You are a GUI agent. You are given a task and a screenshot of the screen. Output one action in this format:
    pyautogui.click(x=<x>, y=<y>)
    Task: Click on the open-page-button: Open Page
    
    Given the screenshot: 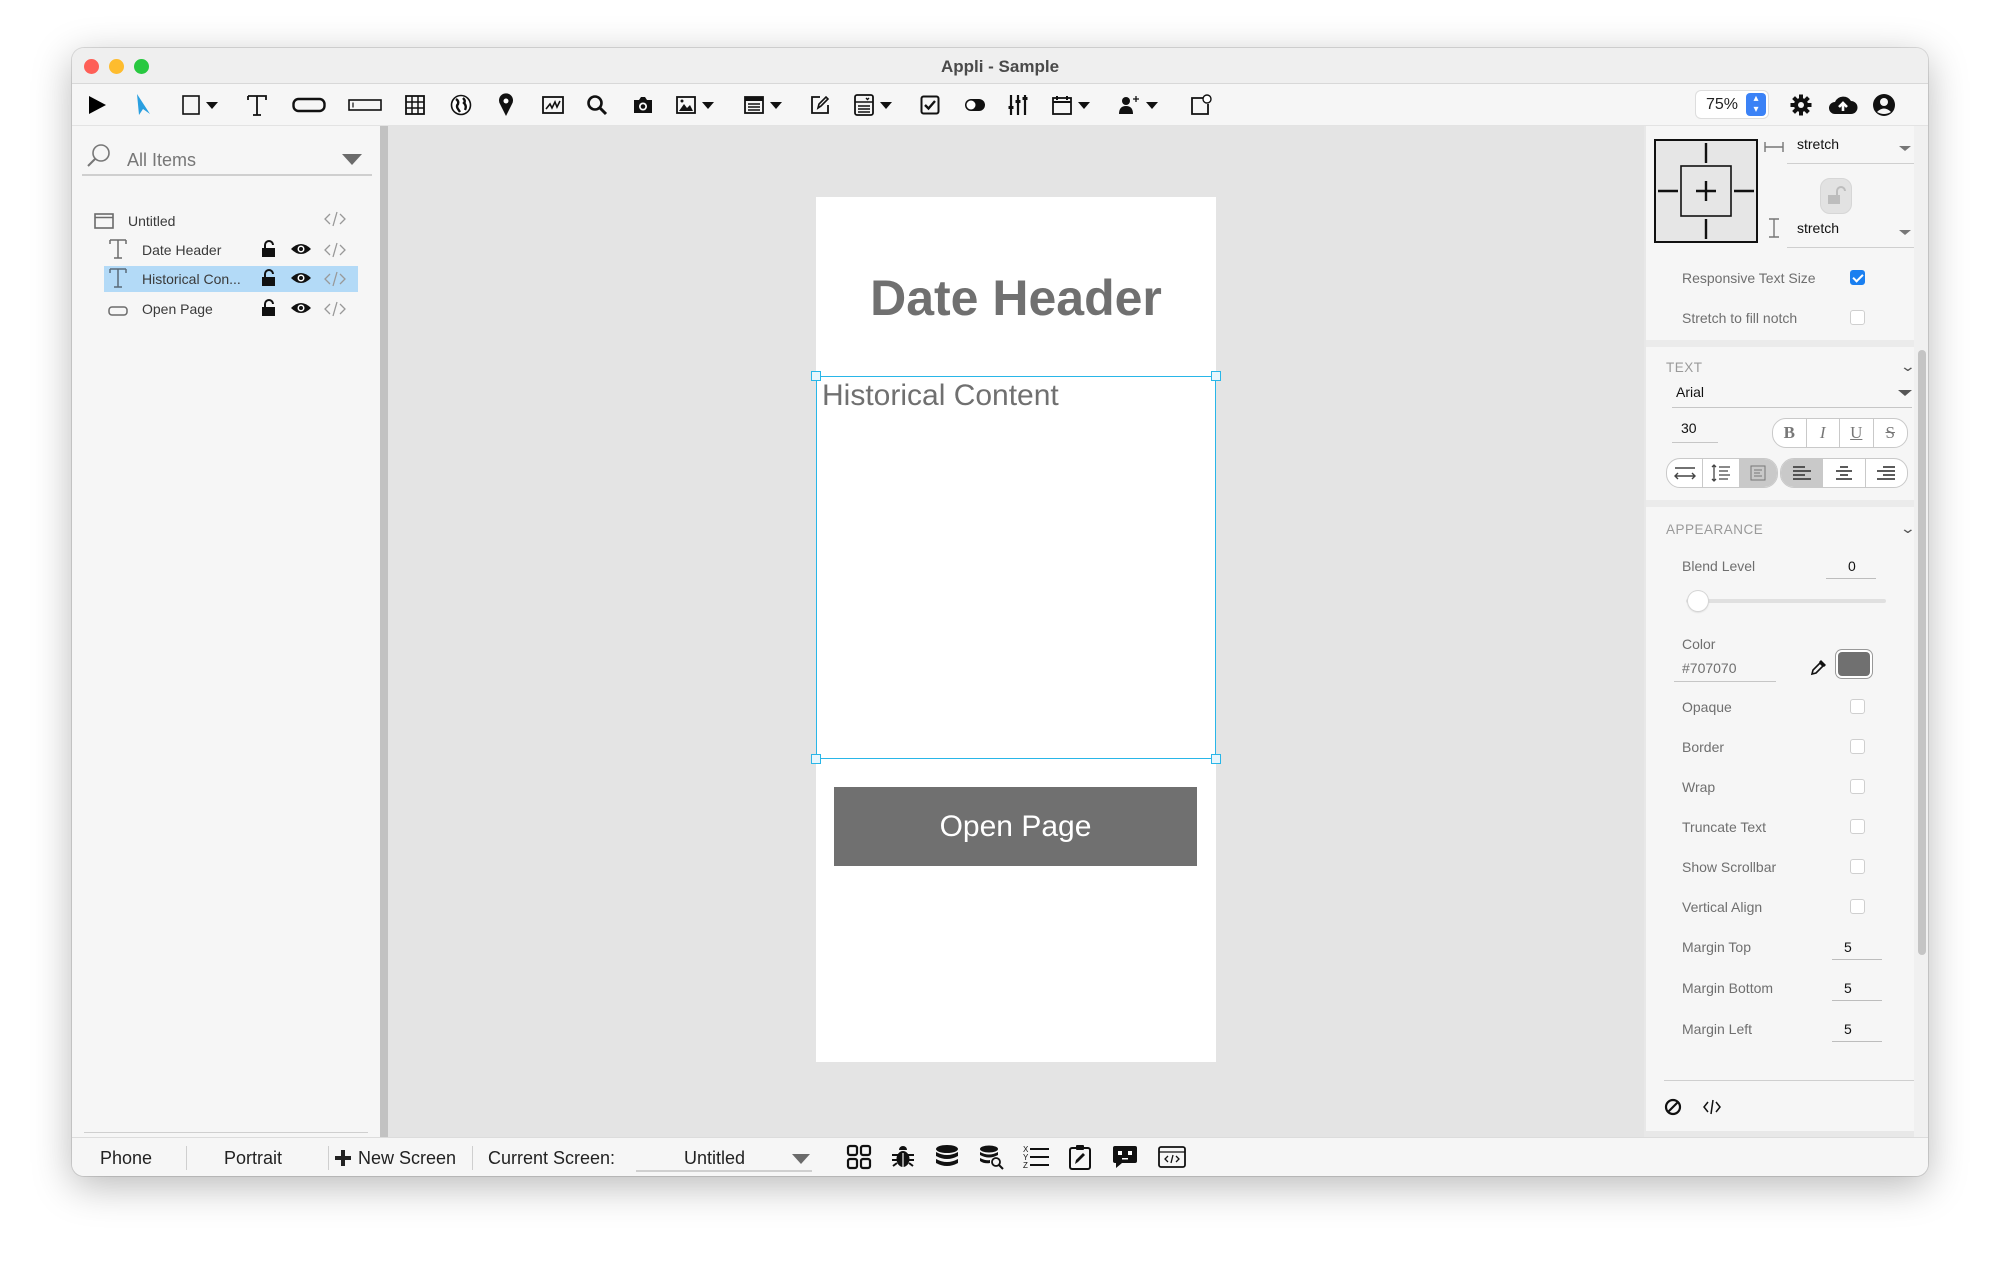 What is the action you would take?
    pyautogui.click(x=1015, y=826)
    